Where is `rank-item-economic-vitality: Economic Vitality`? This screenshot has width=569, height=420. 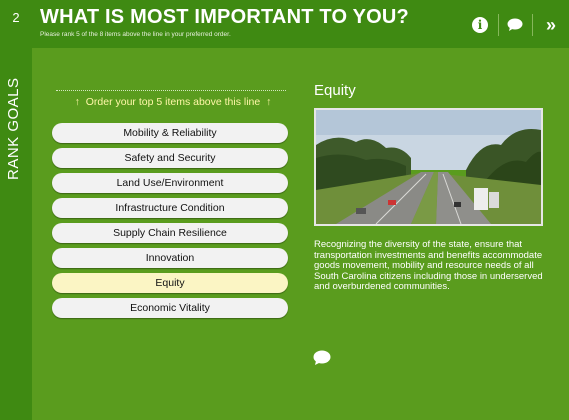
rank-item-economic-vitality: Economic Vitality is located at coordinates (170, 308).